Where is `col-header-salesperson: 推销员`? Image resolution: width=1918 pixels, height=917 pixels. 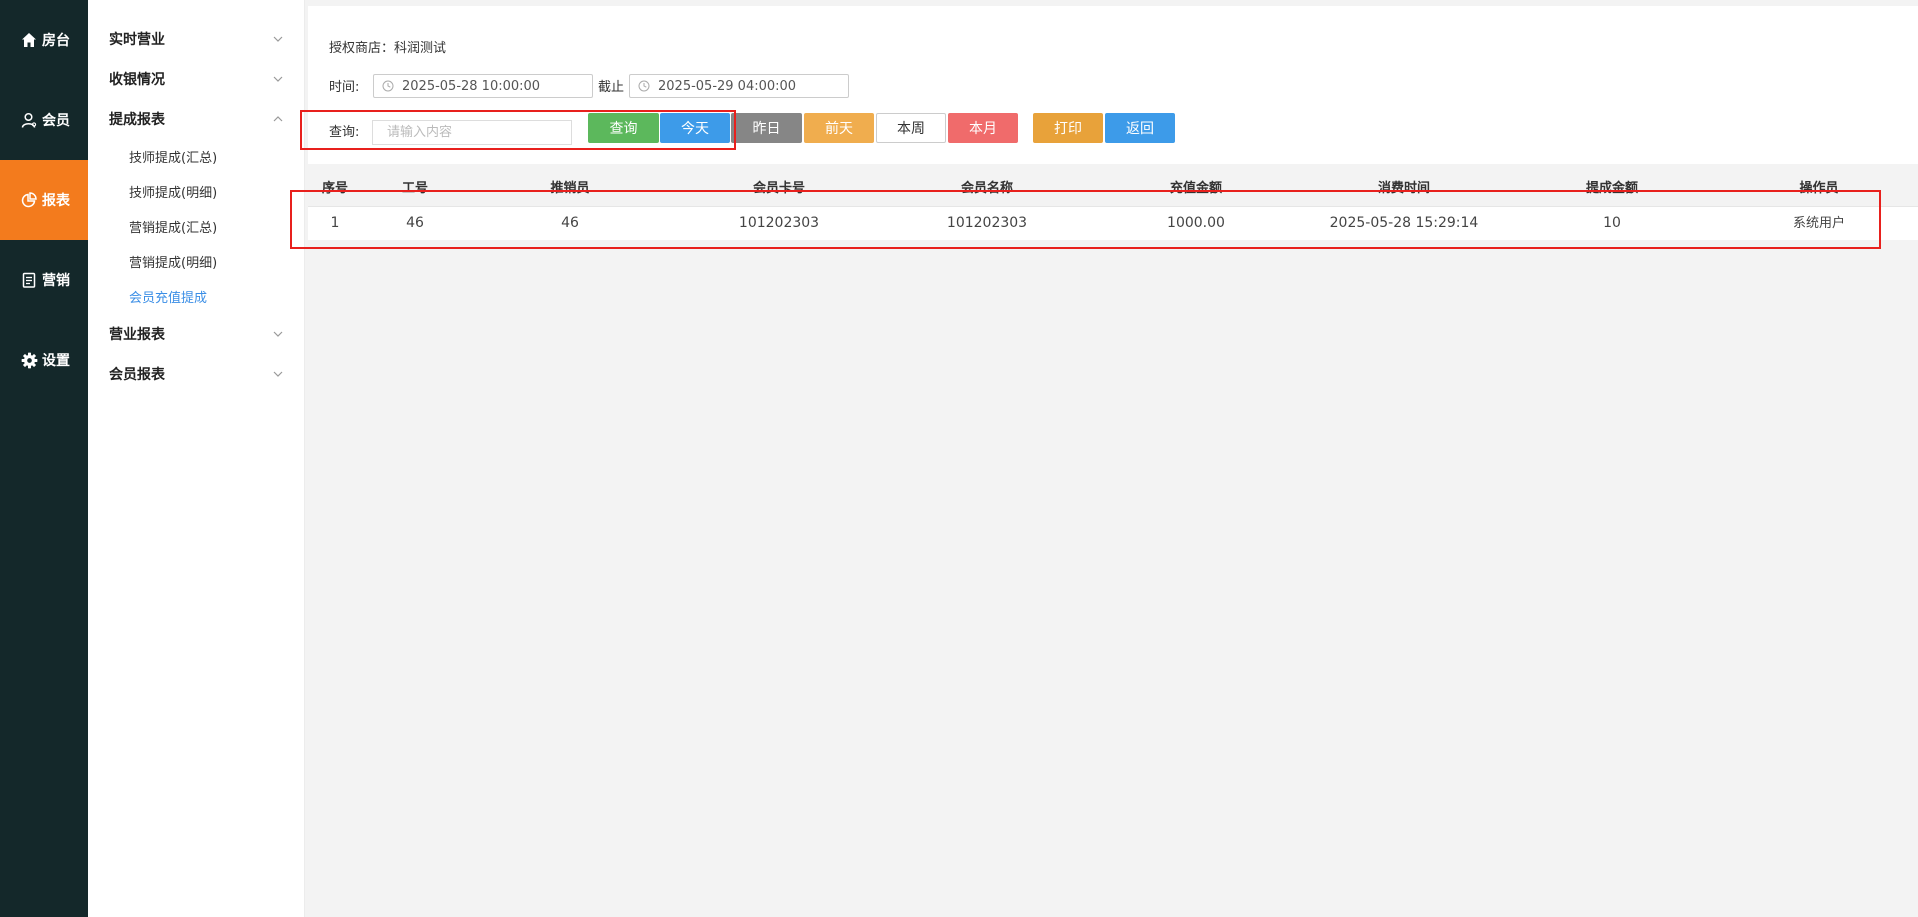
col-header-salesperson: 推销员 is located at coordinates (570, 188).